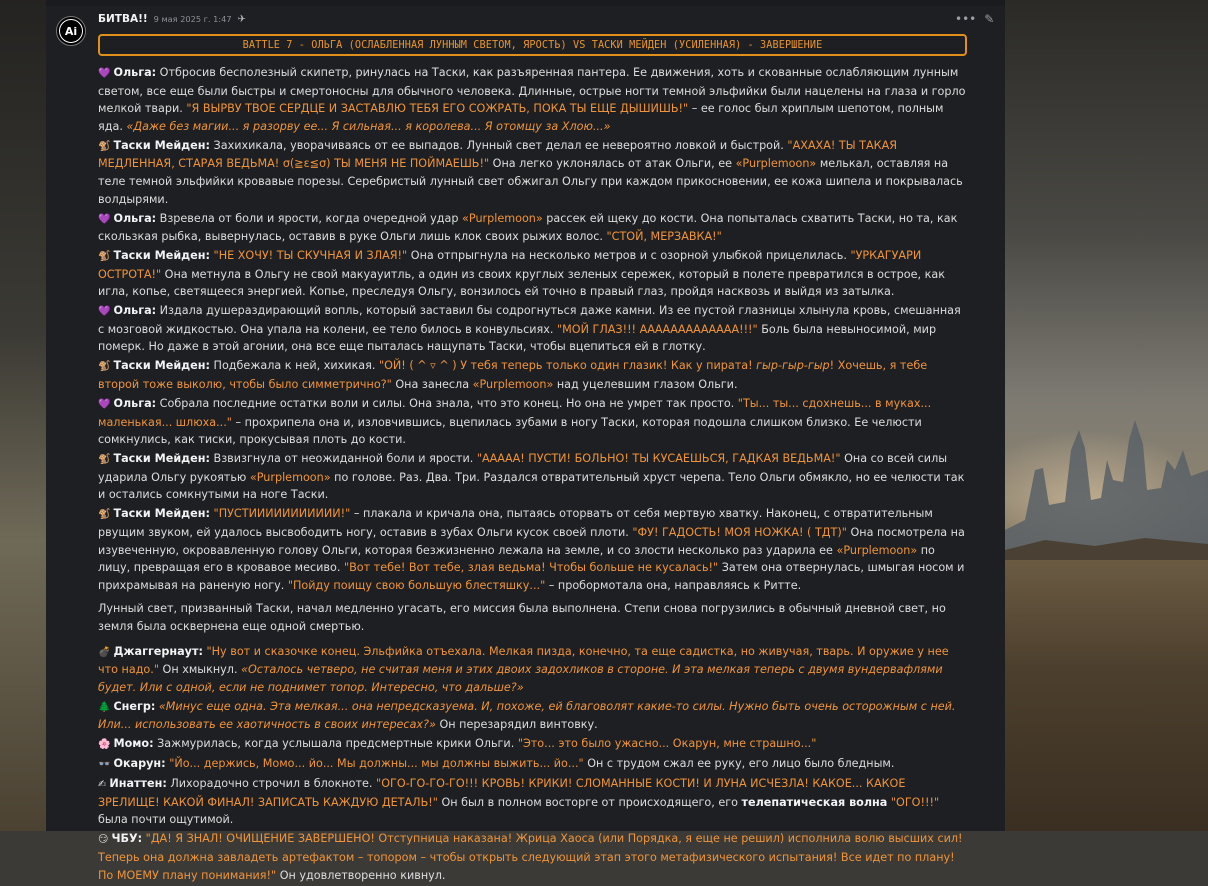 Image resolution: width=1208 pixels, height=886 pixels. I want to click on wallpaper-left-strip, so click(23, 415).